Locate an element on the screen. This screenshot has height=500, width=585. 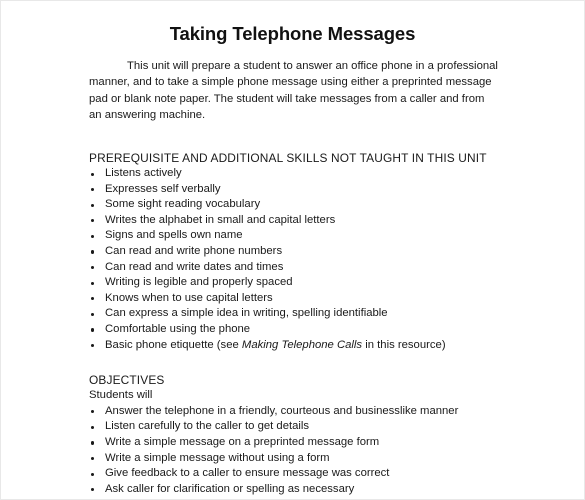
page-title: Taking Telephone Messages is located at coordinates (292, 33).